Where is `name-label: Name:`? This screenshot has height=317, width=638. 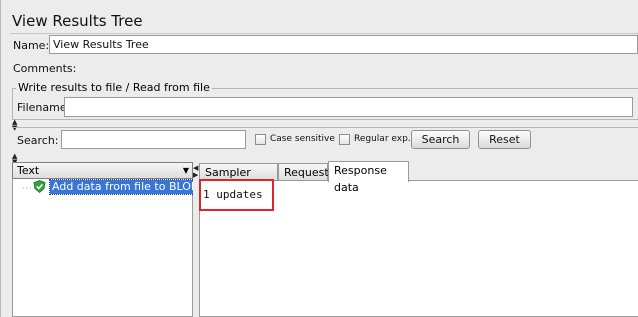
name-label: Name: is located at coordinates (31, 45).